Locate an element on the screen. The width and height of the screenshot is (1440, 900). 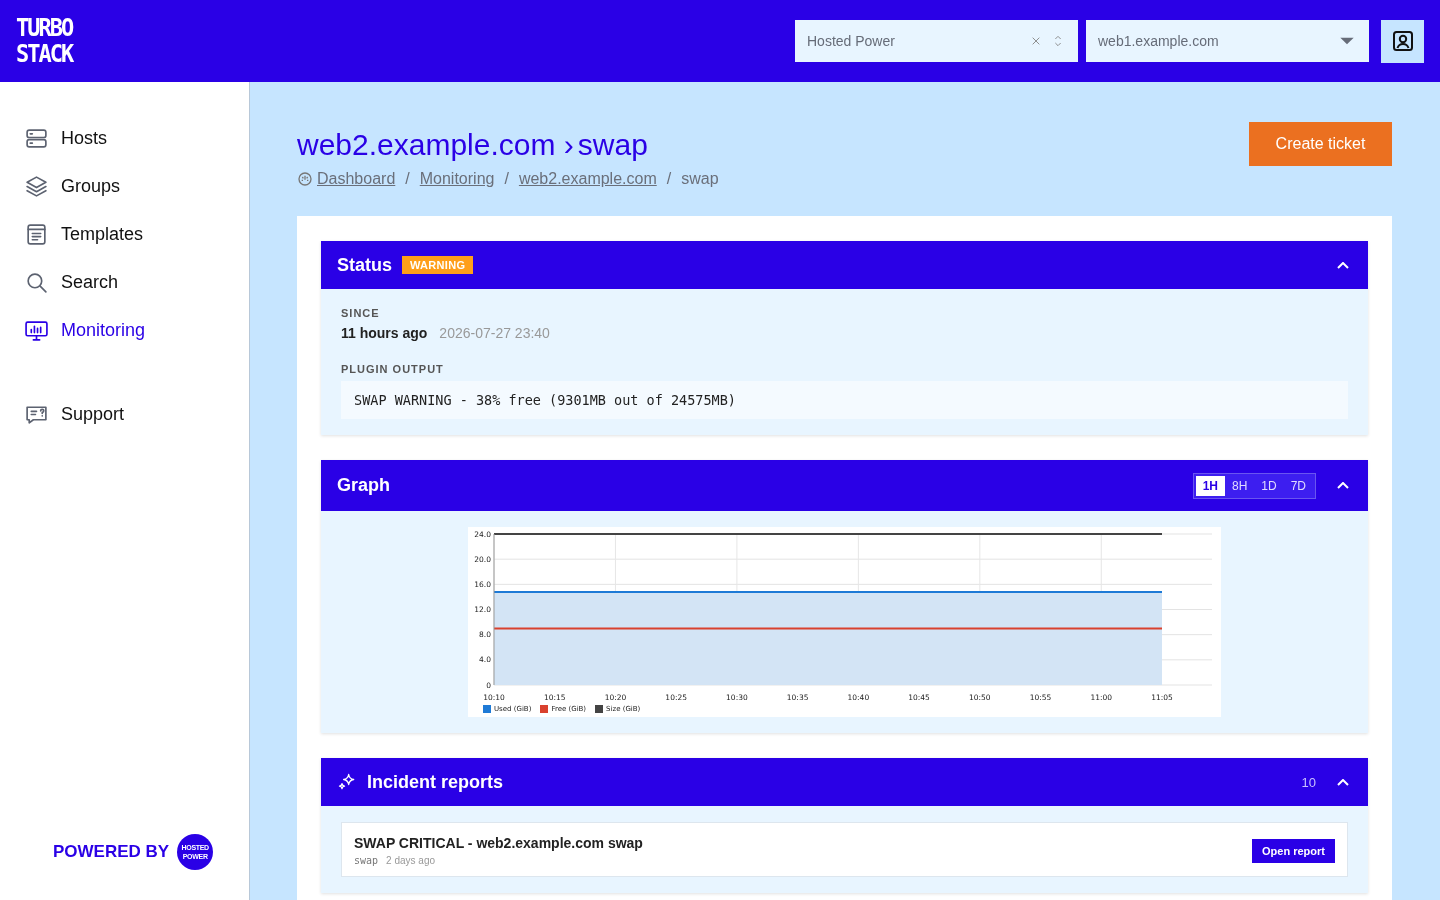
range-tab: 1D is located at coordinates (1269, 485).